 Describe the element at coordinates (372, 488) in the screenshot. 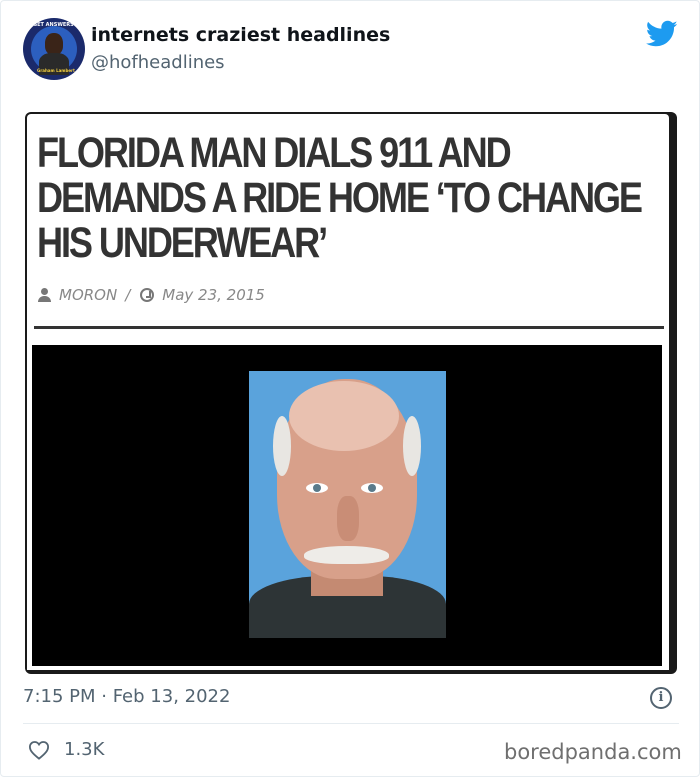

I see `mugshot-eye-right` at that location.